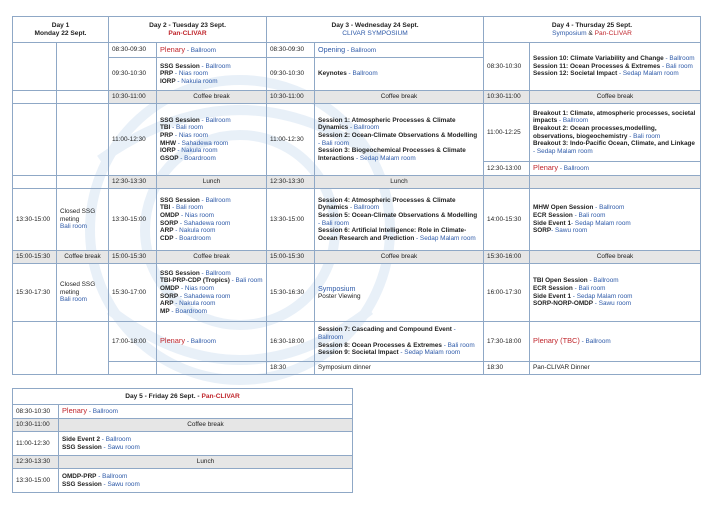 The height and width of the screenshot is (514, 709). Describe the element at coordinates (339, 296) in the screenshot. I see `poster-viewing-label: Poster Viewing` at that location.